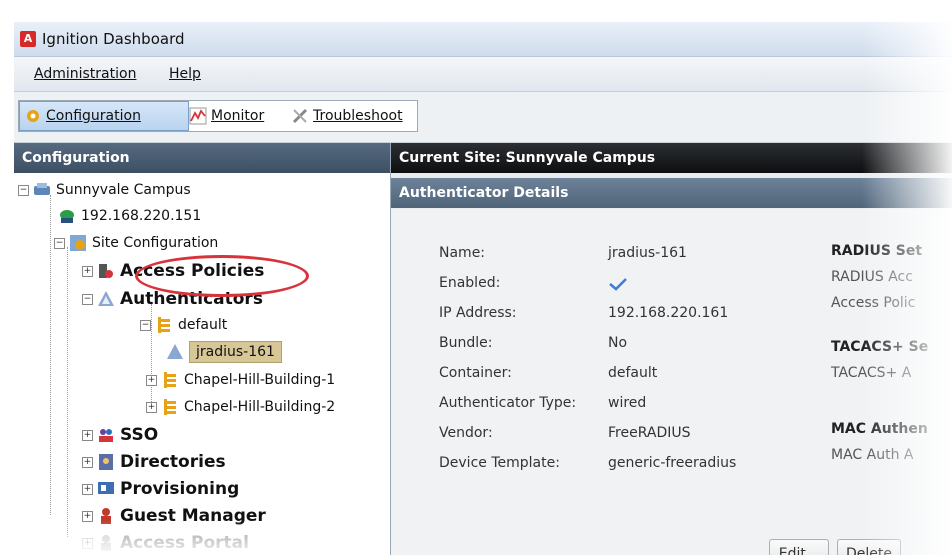  I want to click on field-value-name: jradius-161, so click(647, 253).